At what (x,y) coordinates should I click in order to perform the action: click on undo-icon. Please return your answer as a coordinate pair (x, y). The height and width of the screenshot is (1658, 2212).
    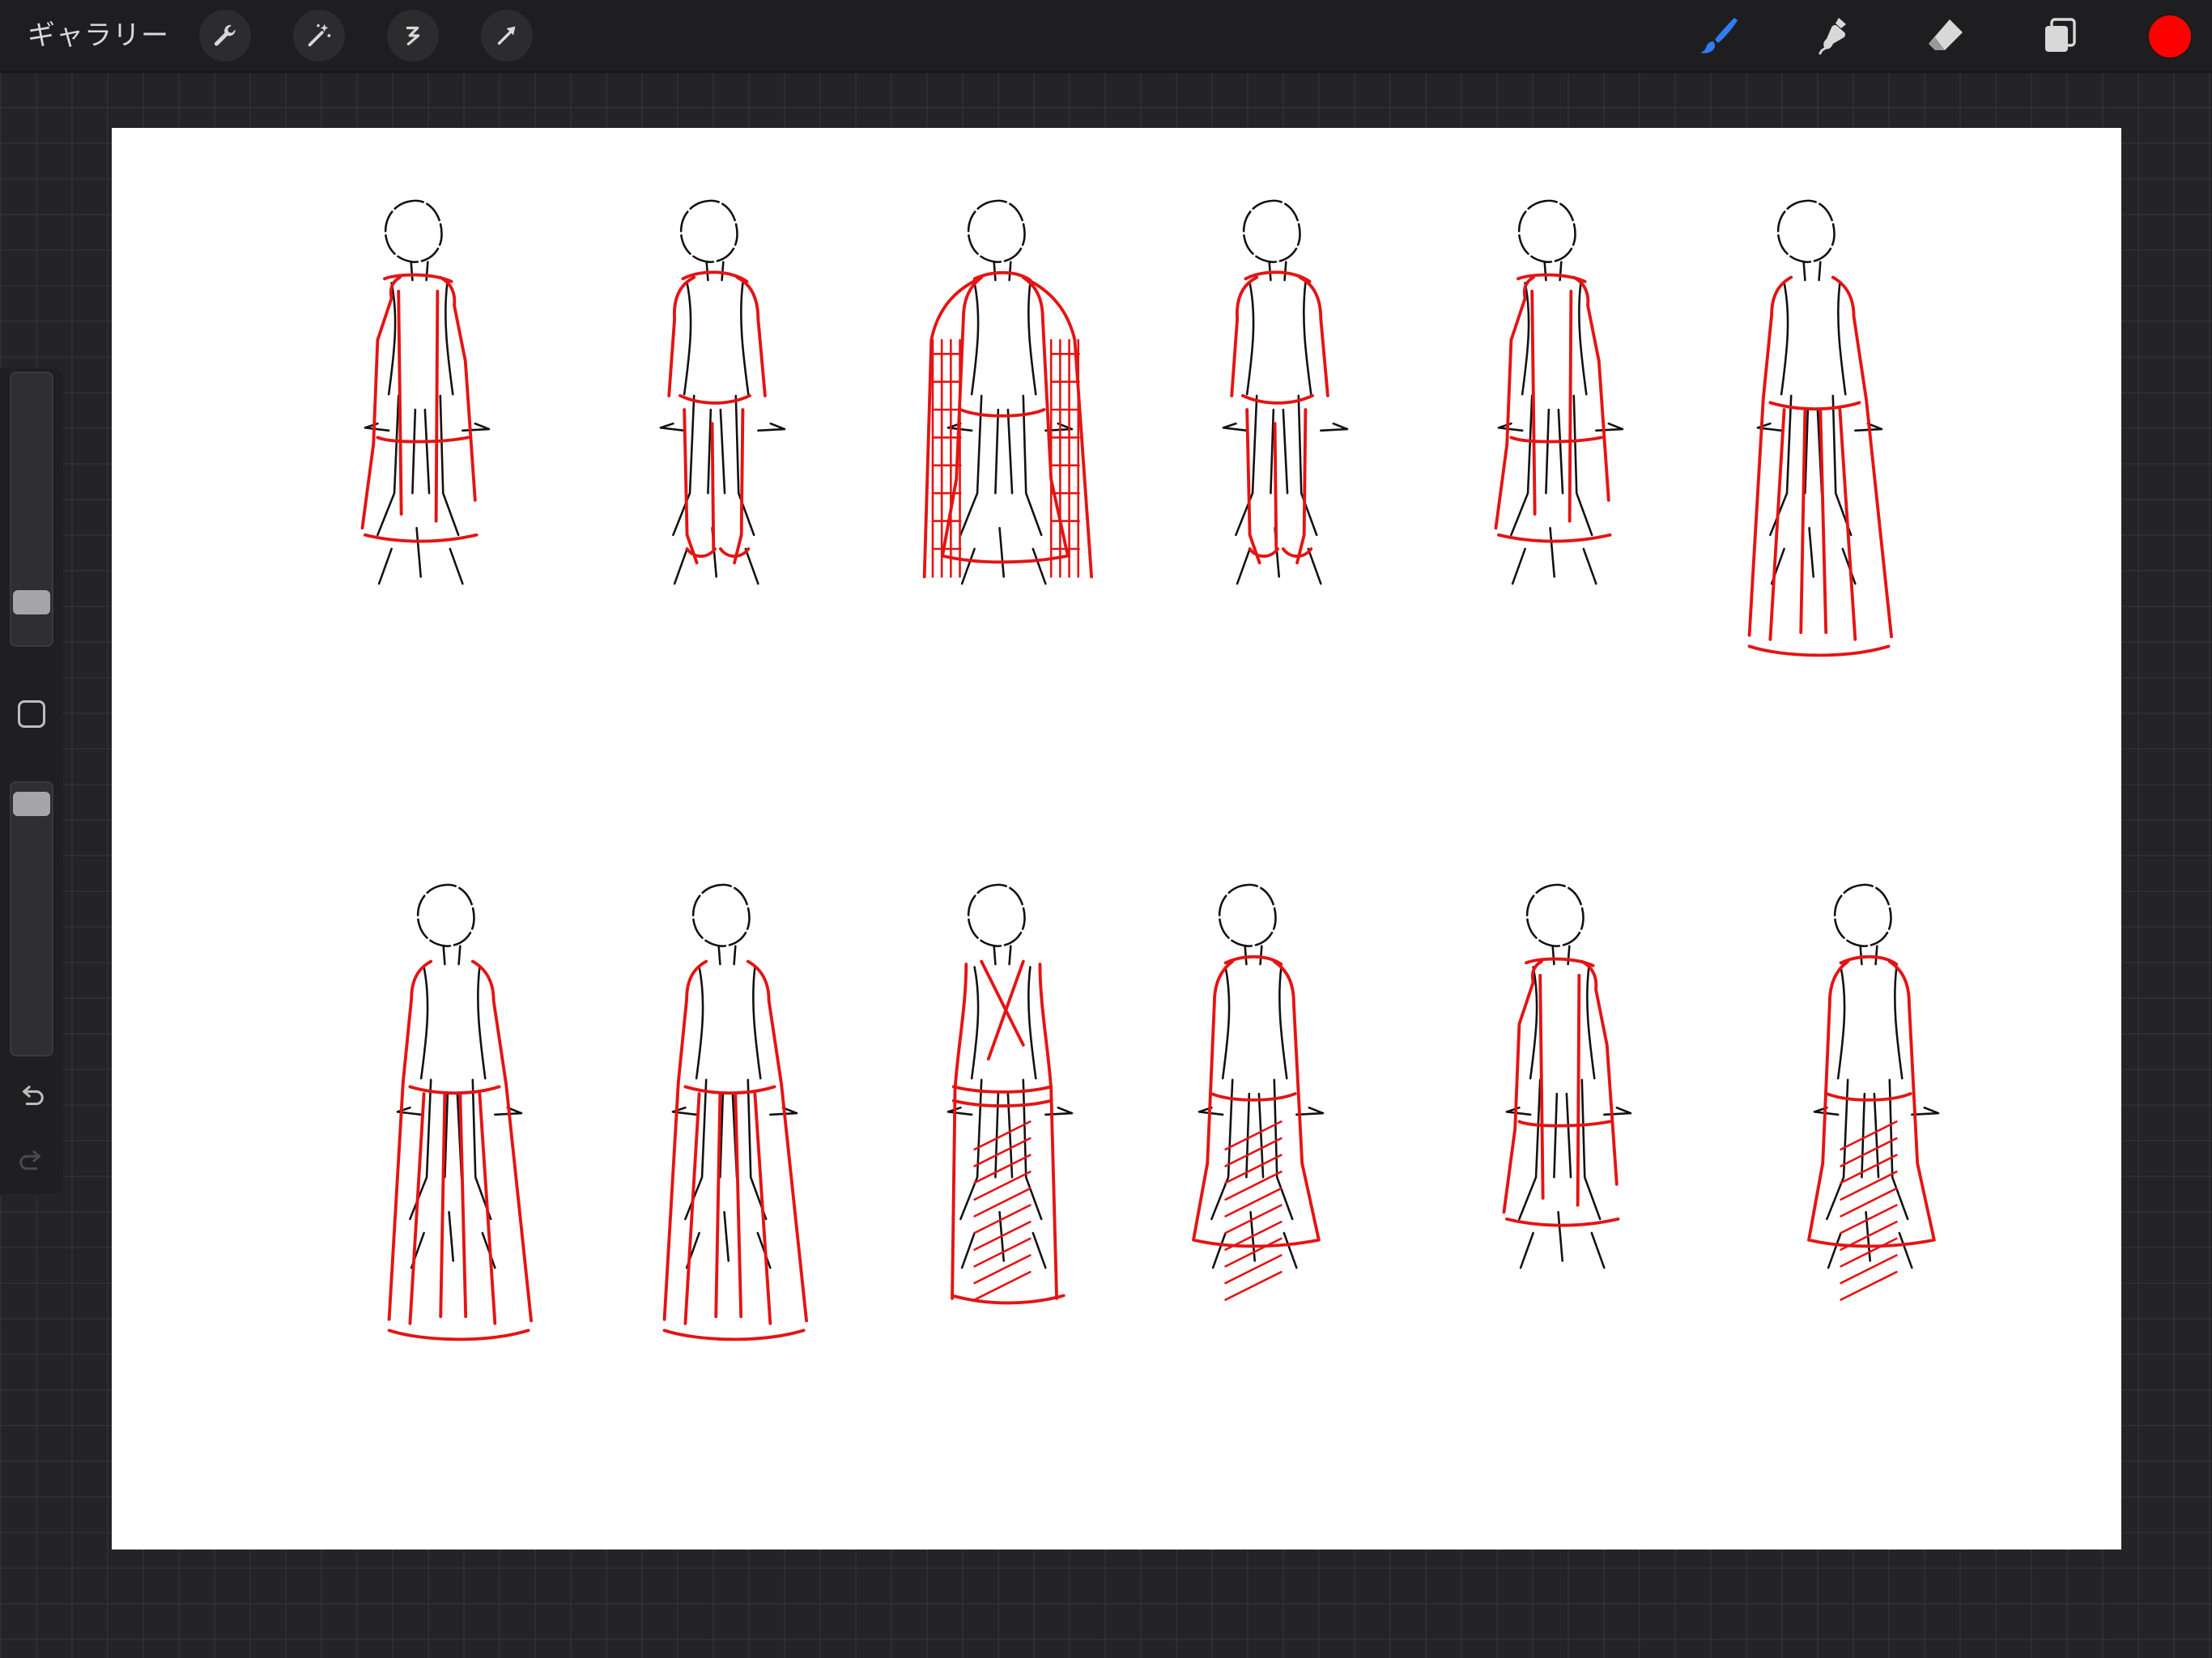
    Looking at the image, I should click on (32, 1096).